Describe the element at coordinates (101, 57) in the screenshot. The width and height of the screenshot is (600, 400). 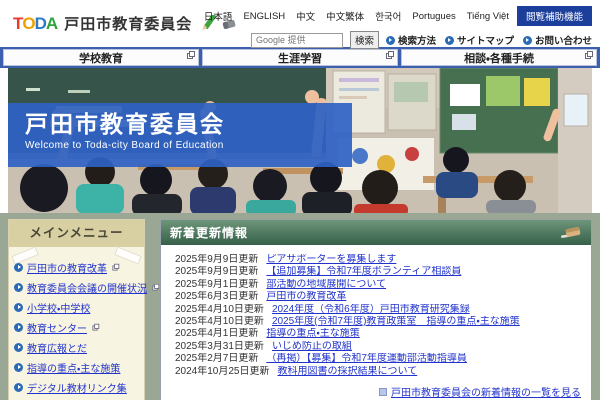
I see `nav-tab: 学校教育` at that location.